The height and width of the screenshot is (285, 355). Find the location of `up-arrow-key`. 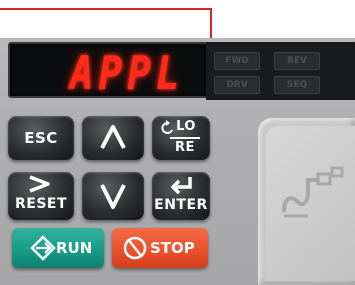

up-arrow-key is located at coordinates (113, 138).